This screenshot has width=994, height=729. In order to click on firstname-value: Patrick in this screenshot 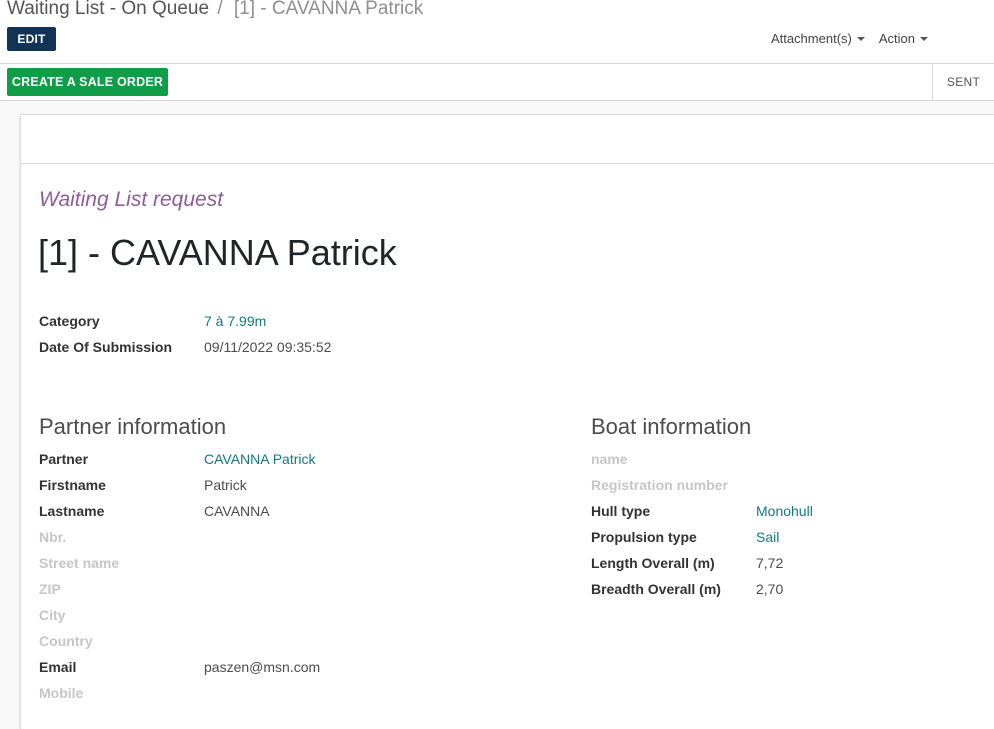, I will do `click(225, 485)`.